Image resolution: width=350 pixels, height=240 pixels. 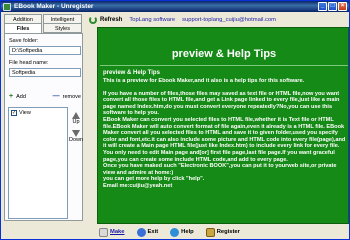 What do you see at coordinates (152, 20) in the screenshot?
I see `toplang-link: TopLang software` at bounding box center [152, 20].